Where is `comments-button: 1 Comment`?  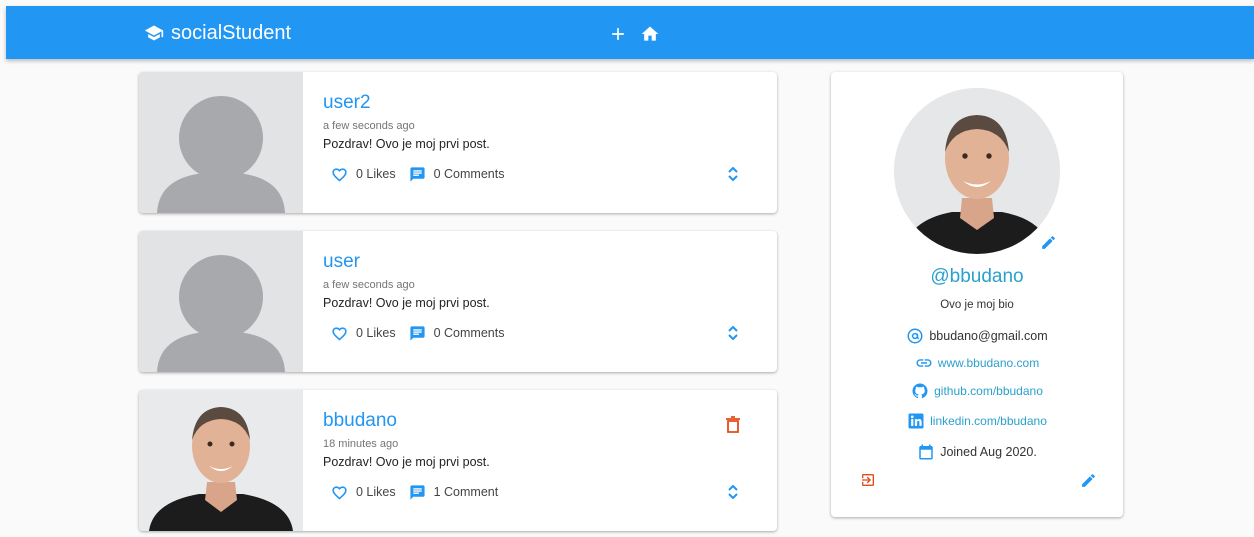 comments-button: 1 Comment is located at coordinates (454, 492).